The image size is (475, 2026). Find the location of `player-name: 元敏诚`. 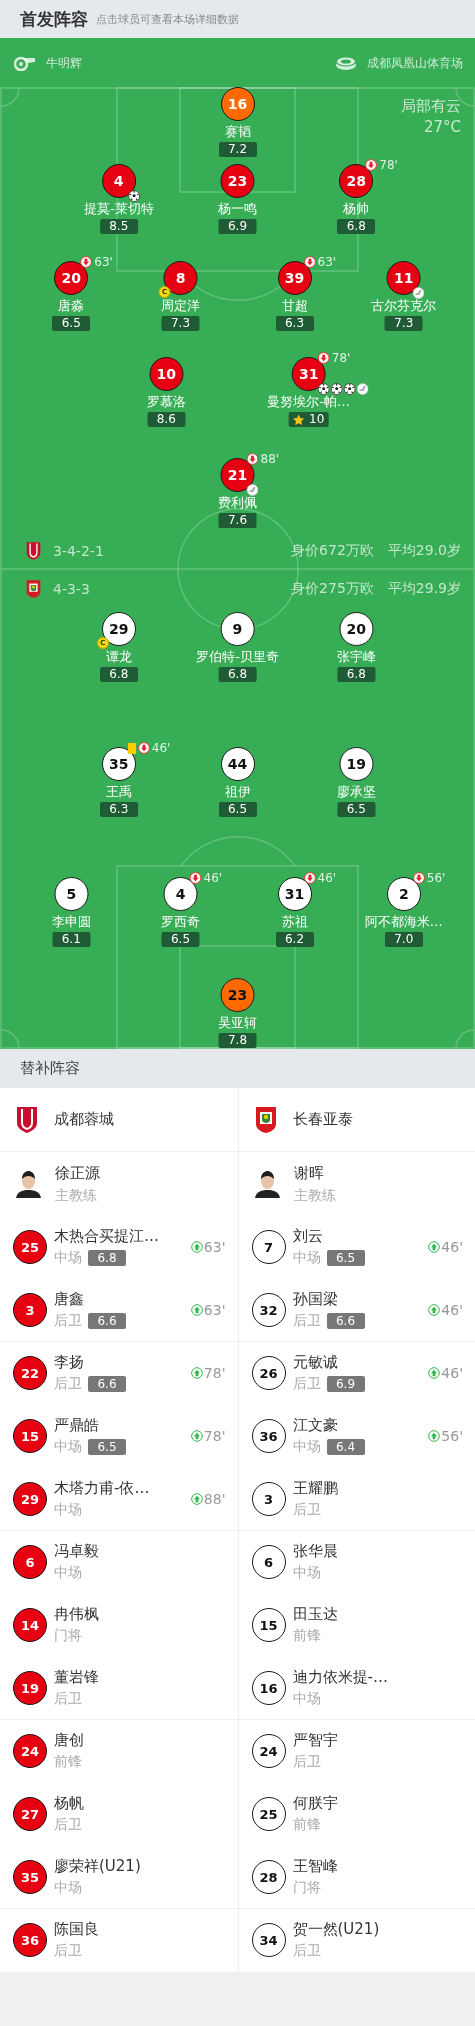

player-name: 元敏诚 is located at coordinates (315, 1362).